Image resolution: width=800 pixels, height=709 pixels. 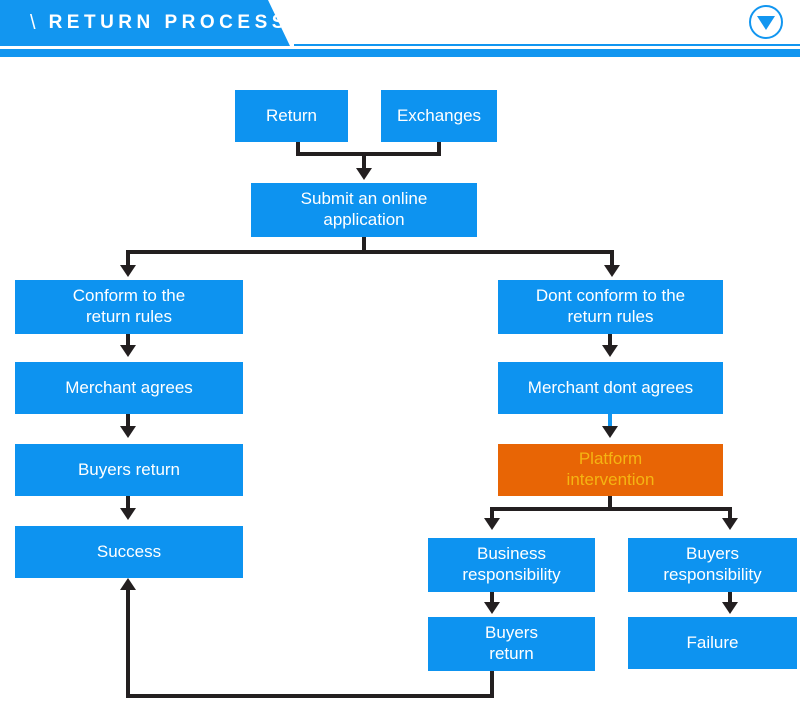 I want to click on node-submit-application: Submit an online application, so click(x=364, y=210).